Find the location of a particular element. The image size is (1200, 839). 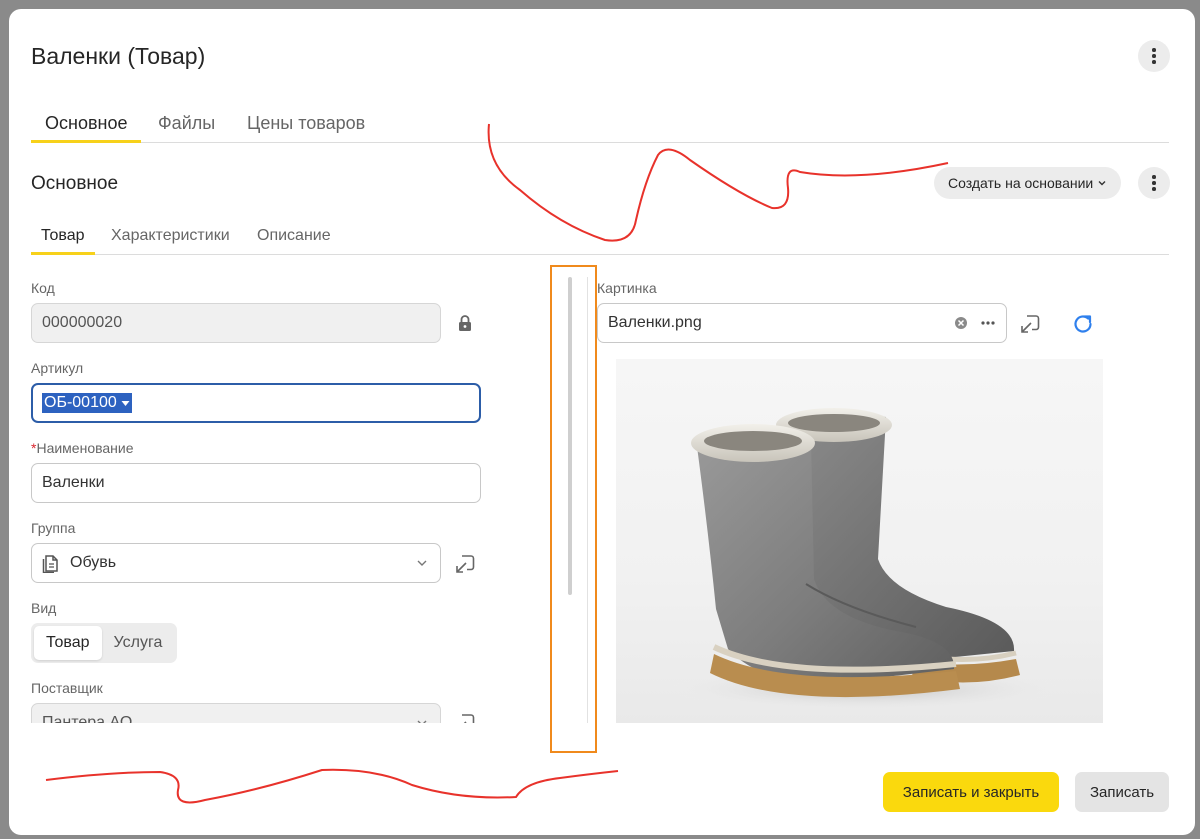

kind-label: Вид is located at coordinates (44, 608).